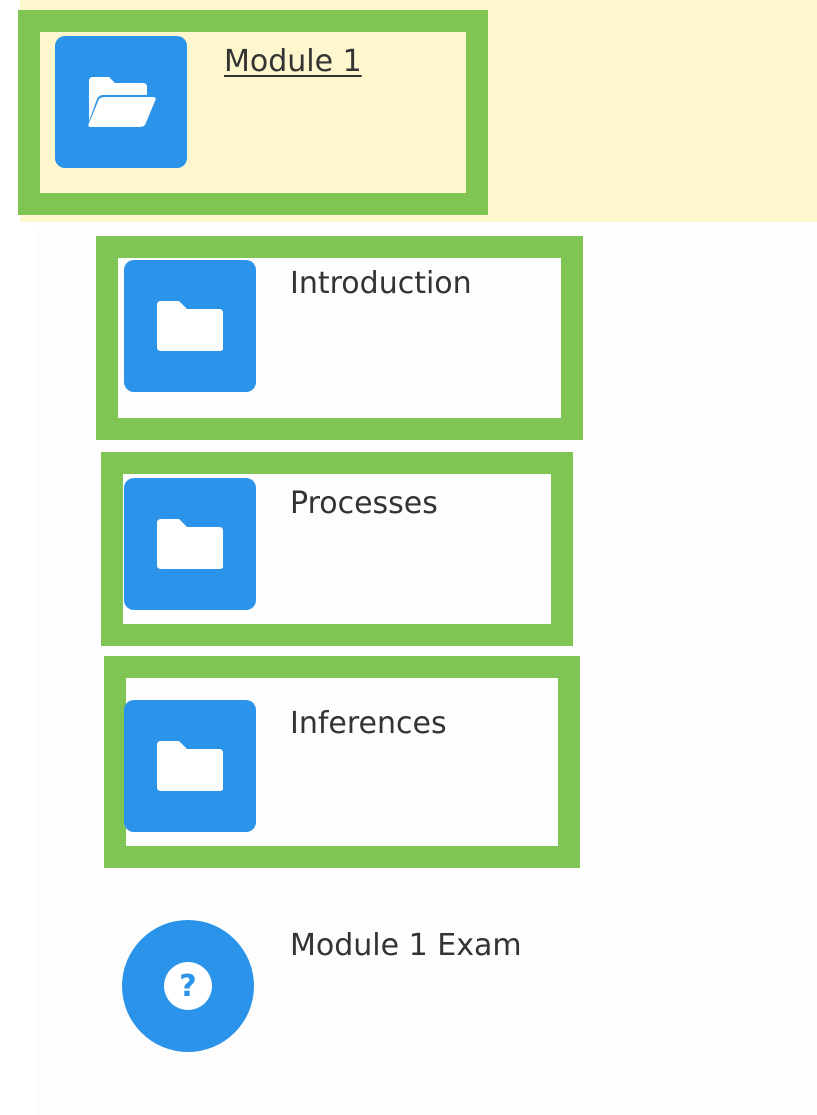 This screenshot has width=817, height=1115. I want to click on exam-label: Module 1 Exam, so click(406, 946).